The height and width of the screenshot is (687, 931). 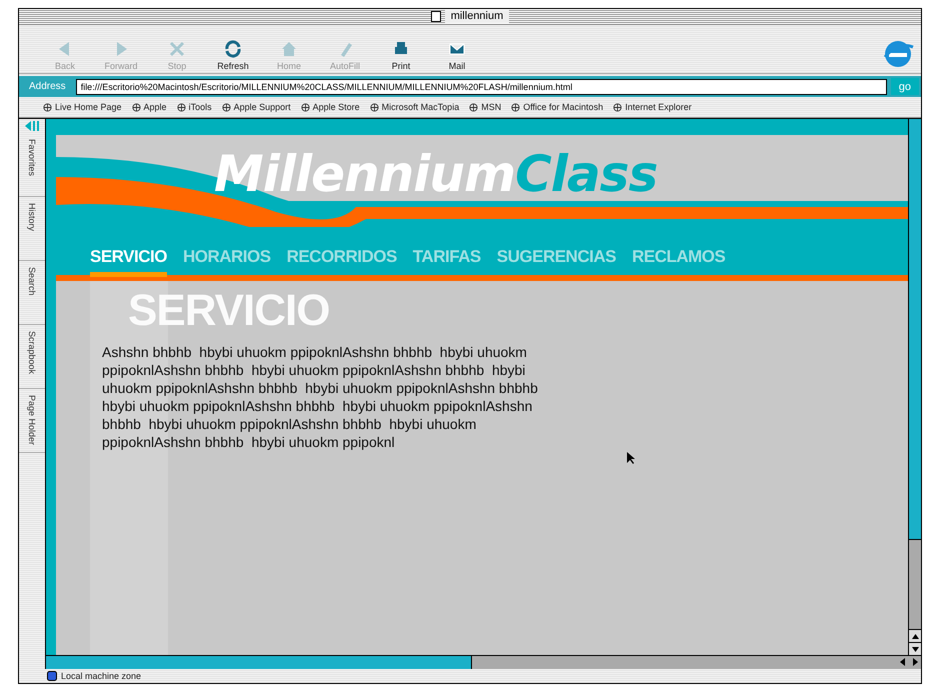 I want to click on favorites-link: Apple Store, so click(x=330, y=107).